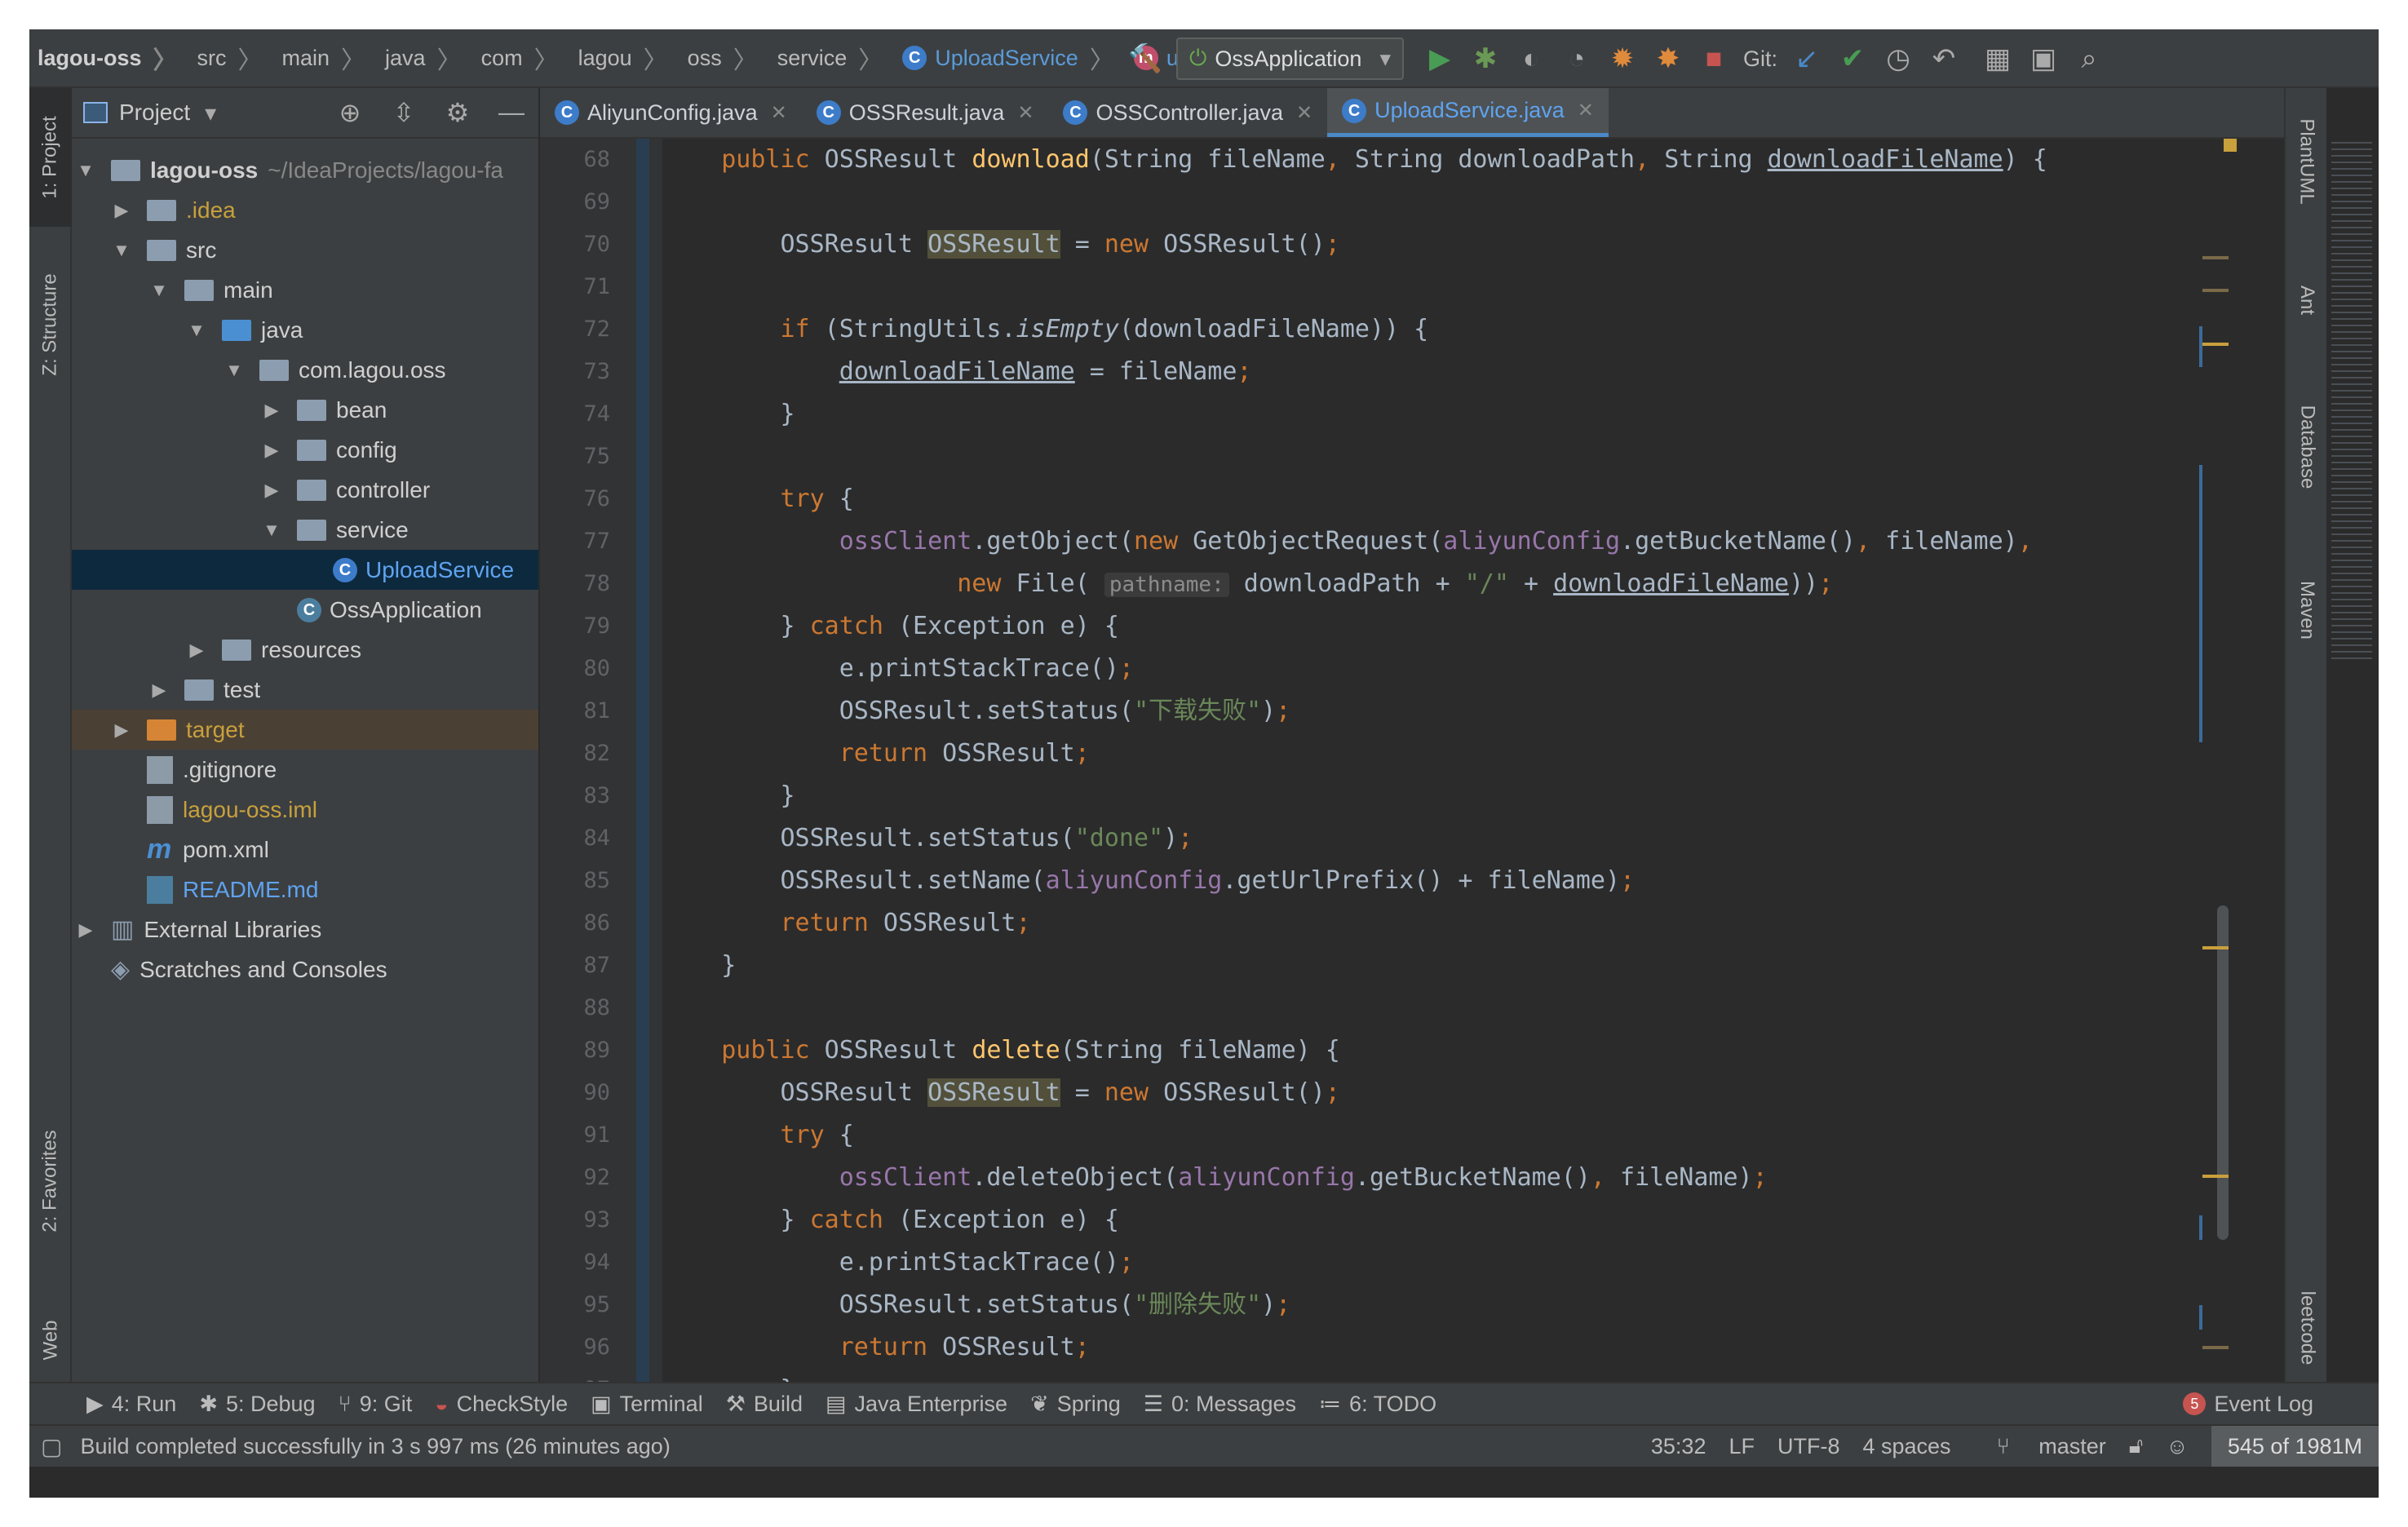 The image size is (2408, 1527). What do you see at coordinates (511, 112) in the screenshot?
I see `hide-panel-icon: —` at bounding box center [511, 112].